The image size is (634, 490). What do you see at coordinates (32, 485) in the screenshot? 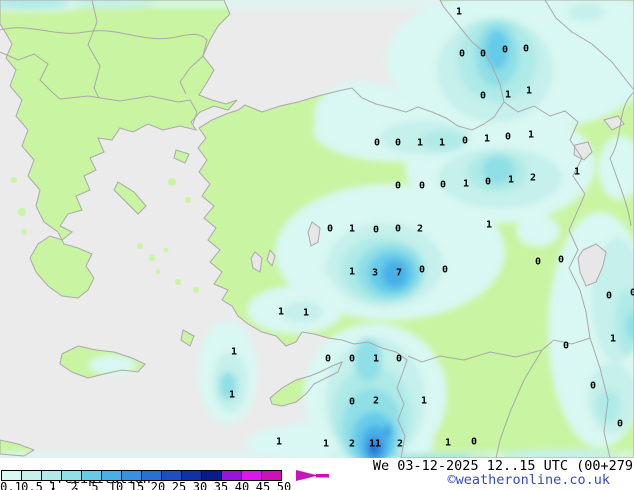
I see `legend-tick: 0.5` at bounding box center [32, 485].